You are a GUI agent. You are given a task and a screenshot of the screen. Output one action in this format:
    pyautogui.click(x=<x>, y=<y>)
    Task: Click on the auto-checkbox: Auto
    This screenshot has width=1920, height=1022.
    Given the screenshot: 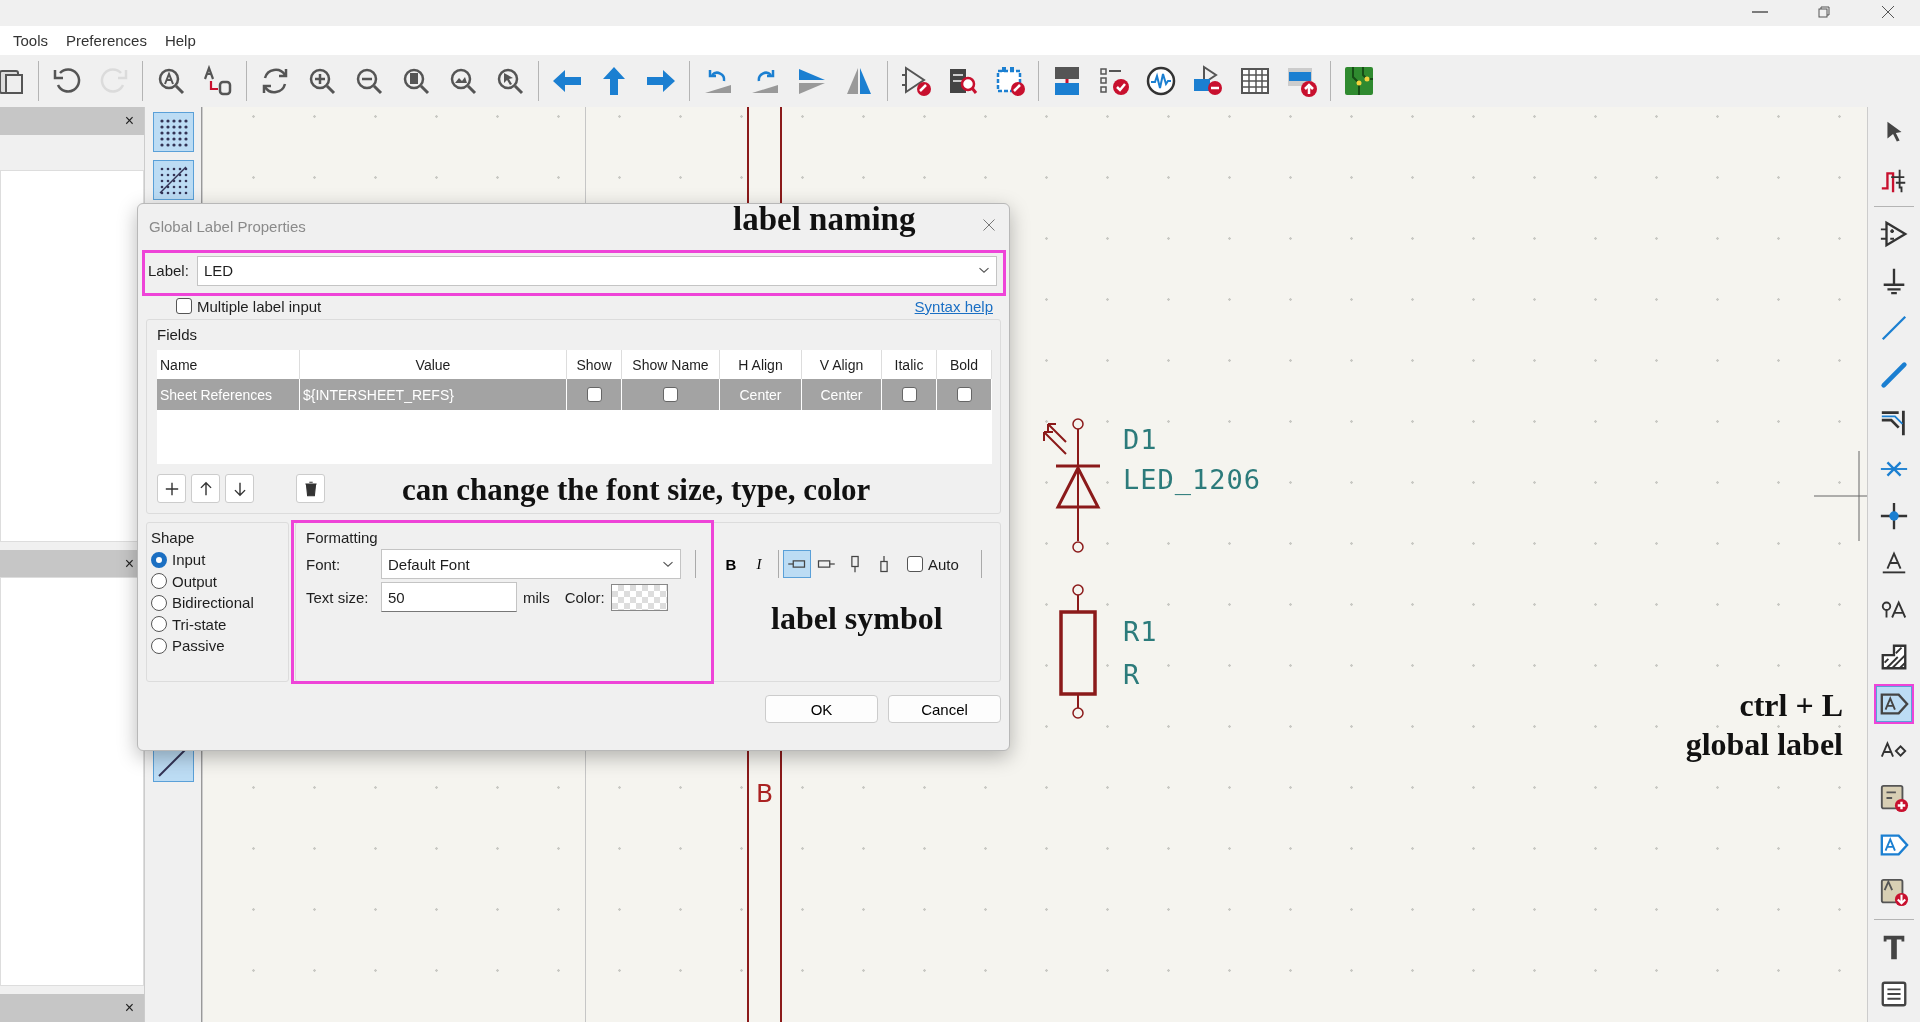 What is the action you would take?
    pyautogui.click(x=933, y=564)
    